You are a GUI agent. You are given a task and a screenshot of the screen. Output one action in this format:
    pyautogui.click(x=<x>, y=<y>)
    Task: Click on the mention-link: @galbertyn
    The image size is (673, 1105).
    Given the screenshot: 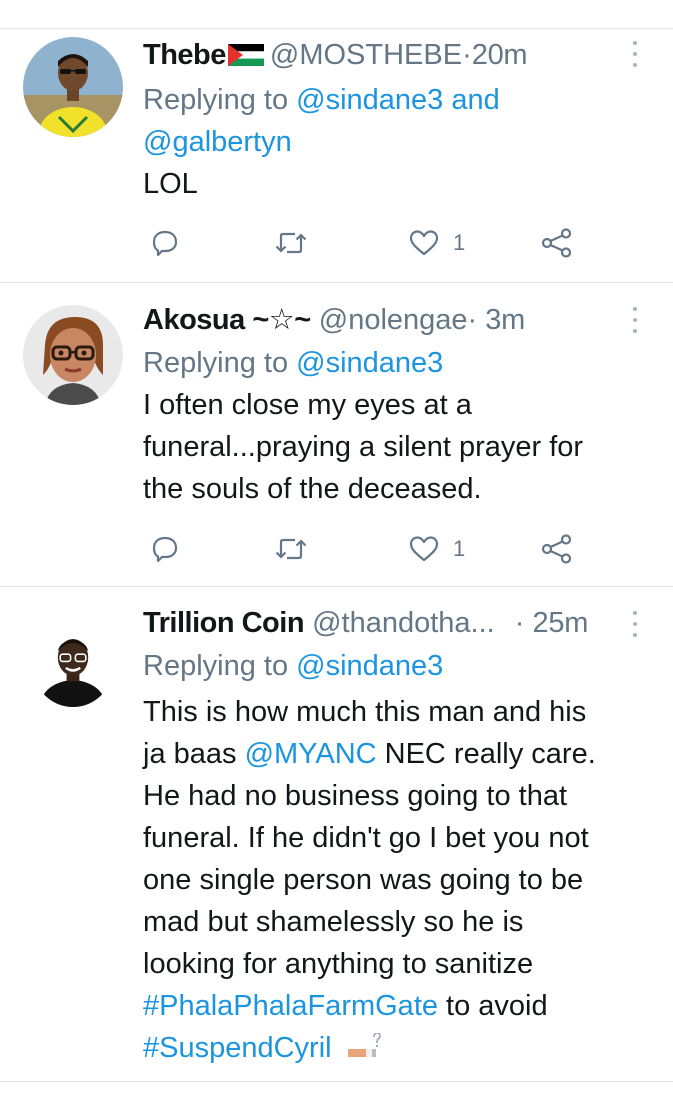 What is the action you would take?
    pyautogui.click(x=217, y=142)
    